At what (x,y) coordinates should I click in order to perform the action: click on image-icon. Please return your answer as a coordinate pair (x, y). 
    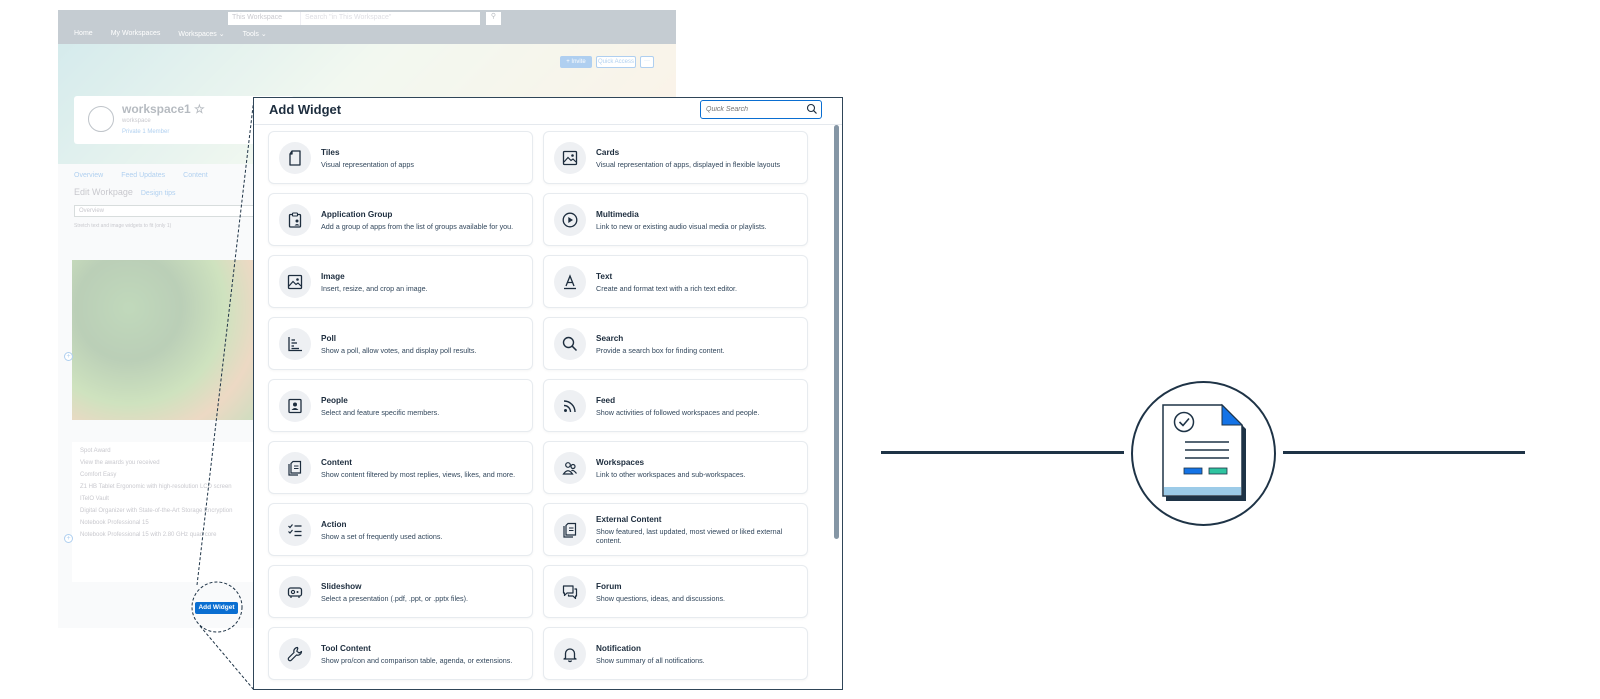
    Looking at the image, I should click on (295, 282).